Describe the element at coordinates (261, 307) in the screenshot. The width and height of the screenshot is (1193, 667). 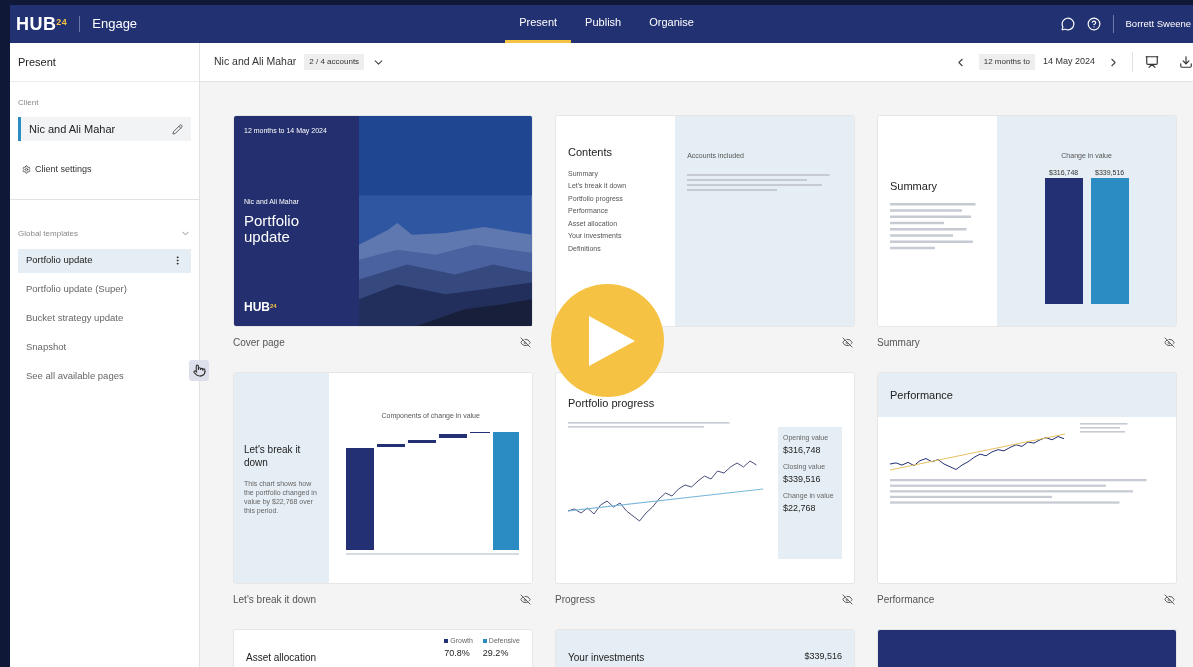
I see `slide-logo: HUB$^{24}$` at that location.